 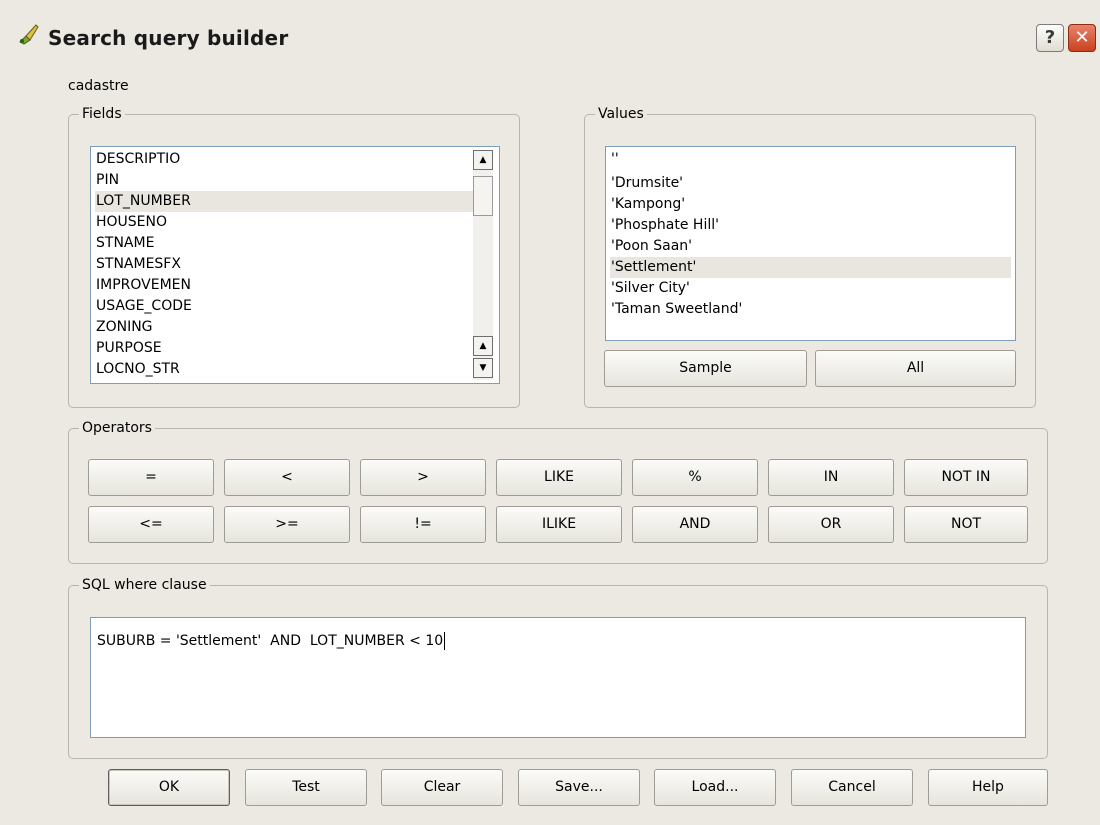 What do you see at coordinates (621, 114) in the screenshot?
I see `values-legend: Values` at bounding box center [621, 114].